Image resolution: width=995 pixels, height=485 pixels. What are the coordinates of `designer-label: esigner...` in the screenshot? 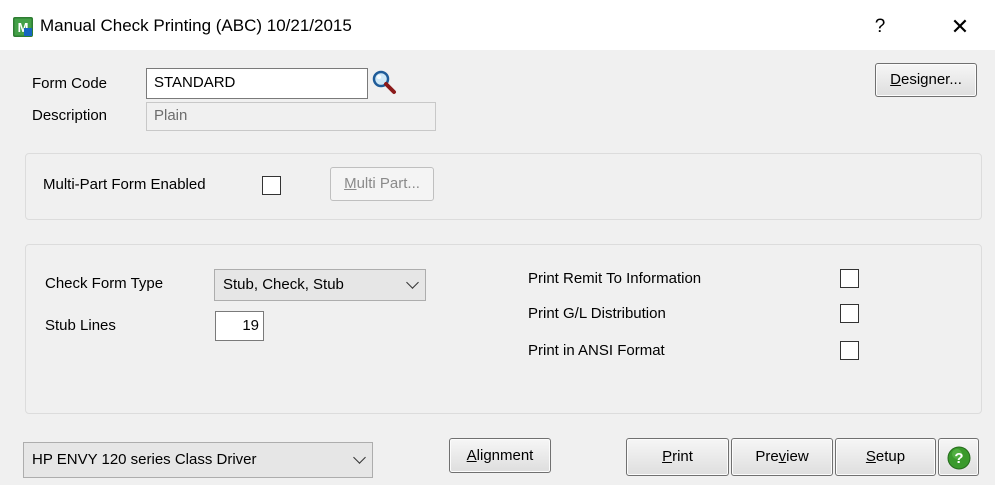 It's located at (931, 79).